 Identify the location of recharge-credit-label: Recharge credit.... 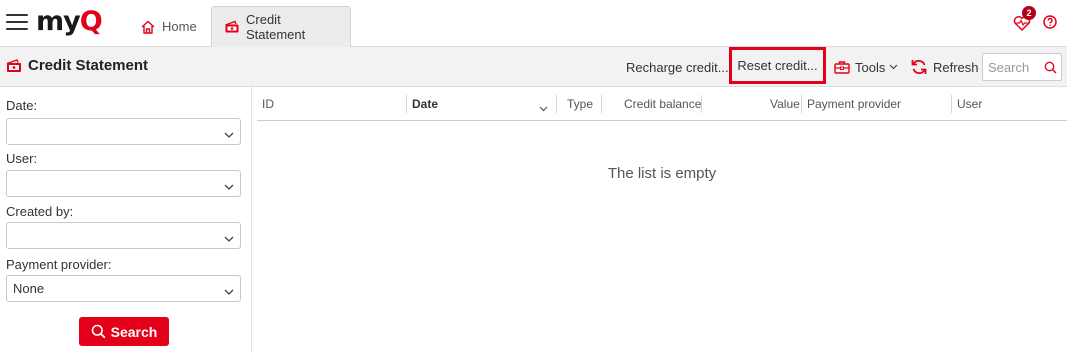
(677, 67).